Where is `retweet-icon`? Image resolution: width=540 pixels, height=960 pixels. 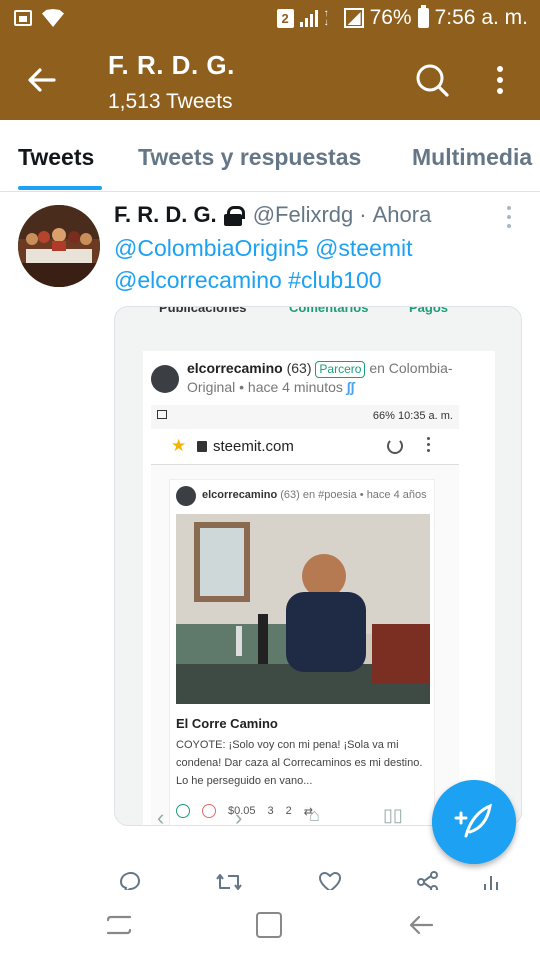 retweet-icon is located at coordinates (229, 880).